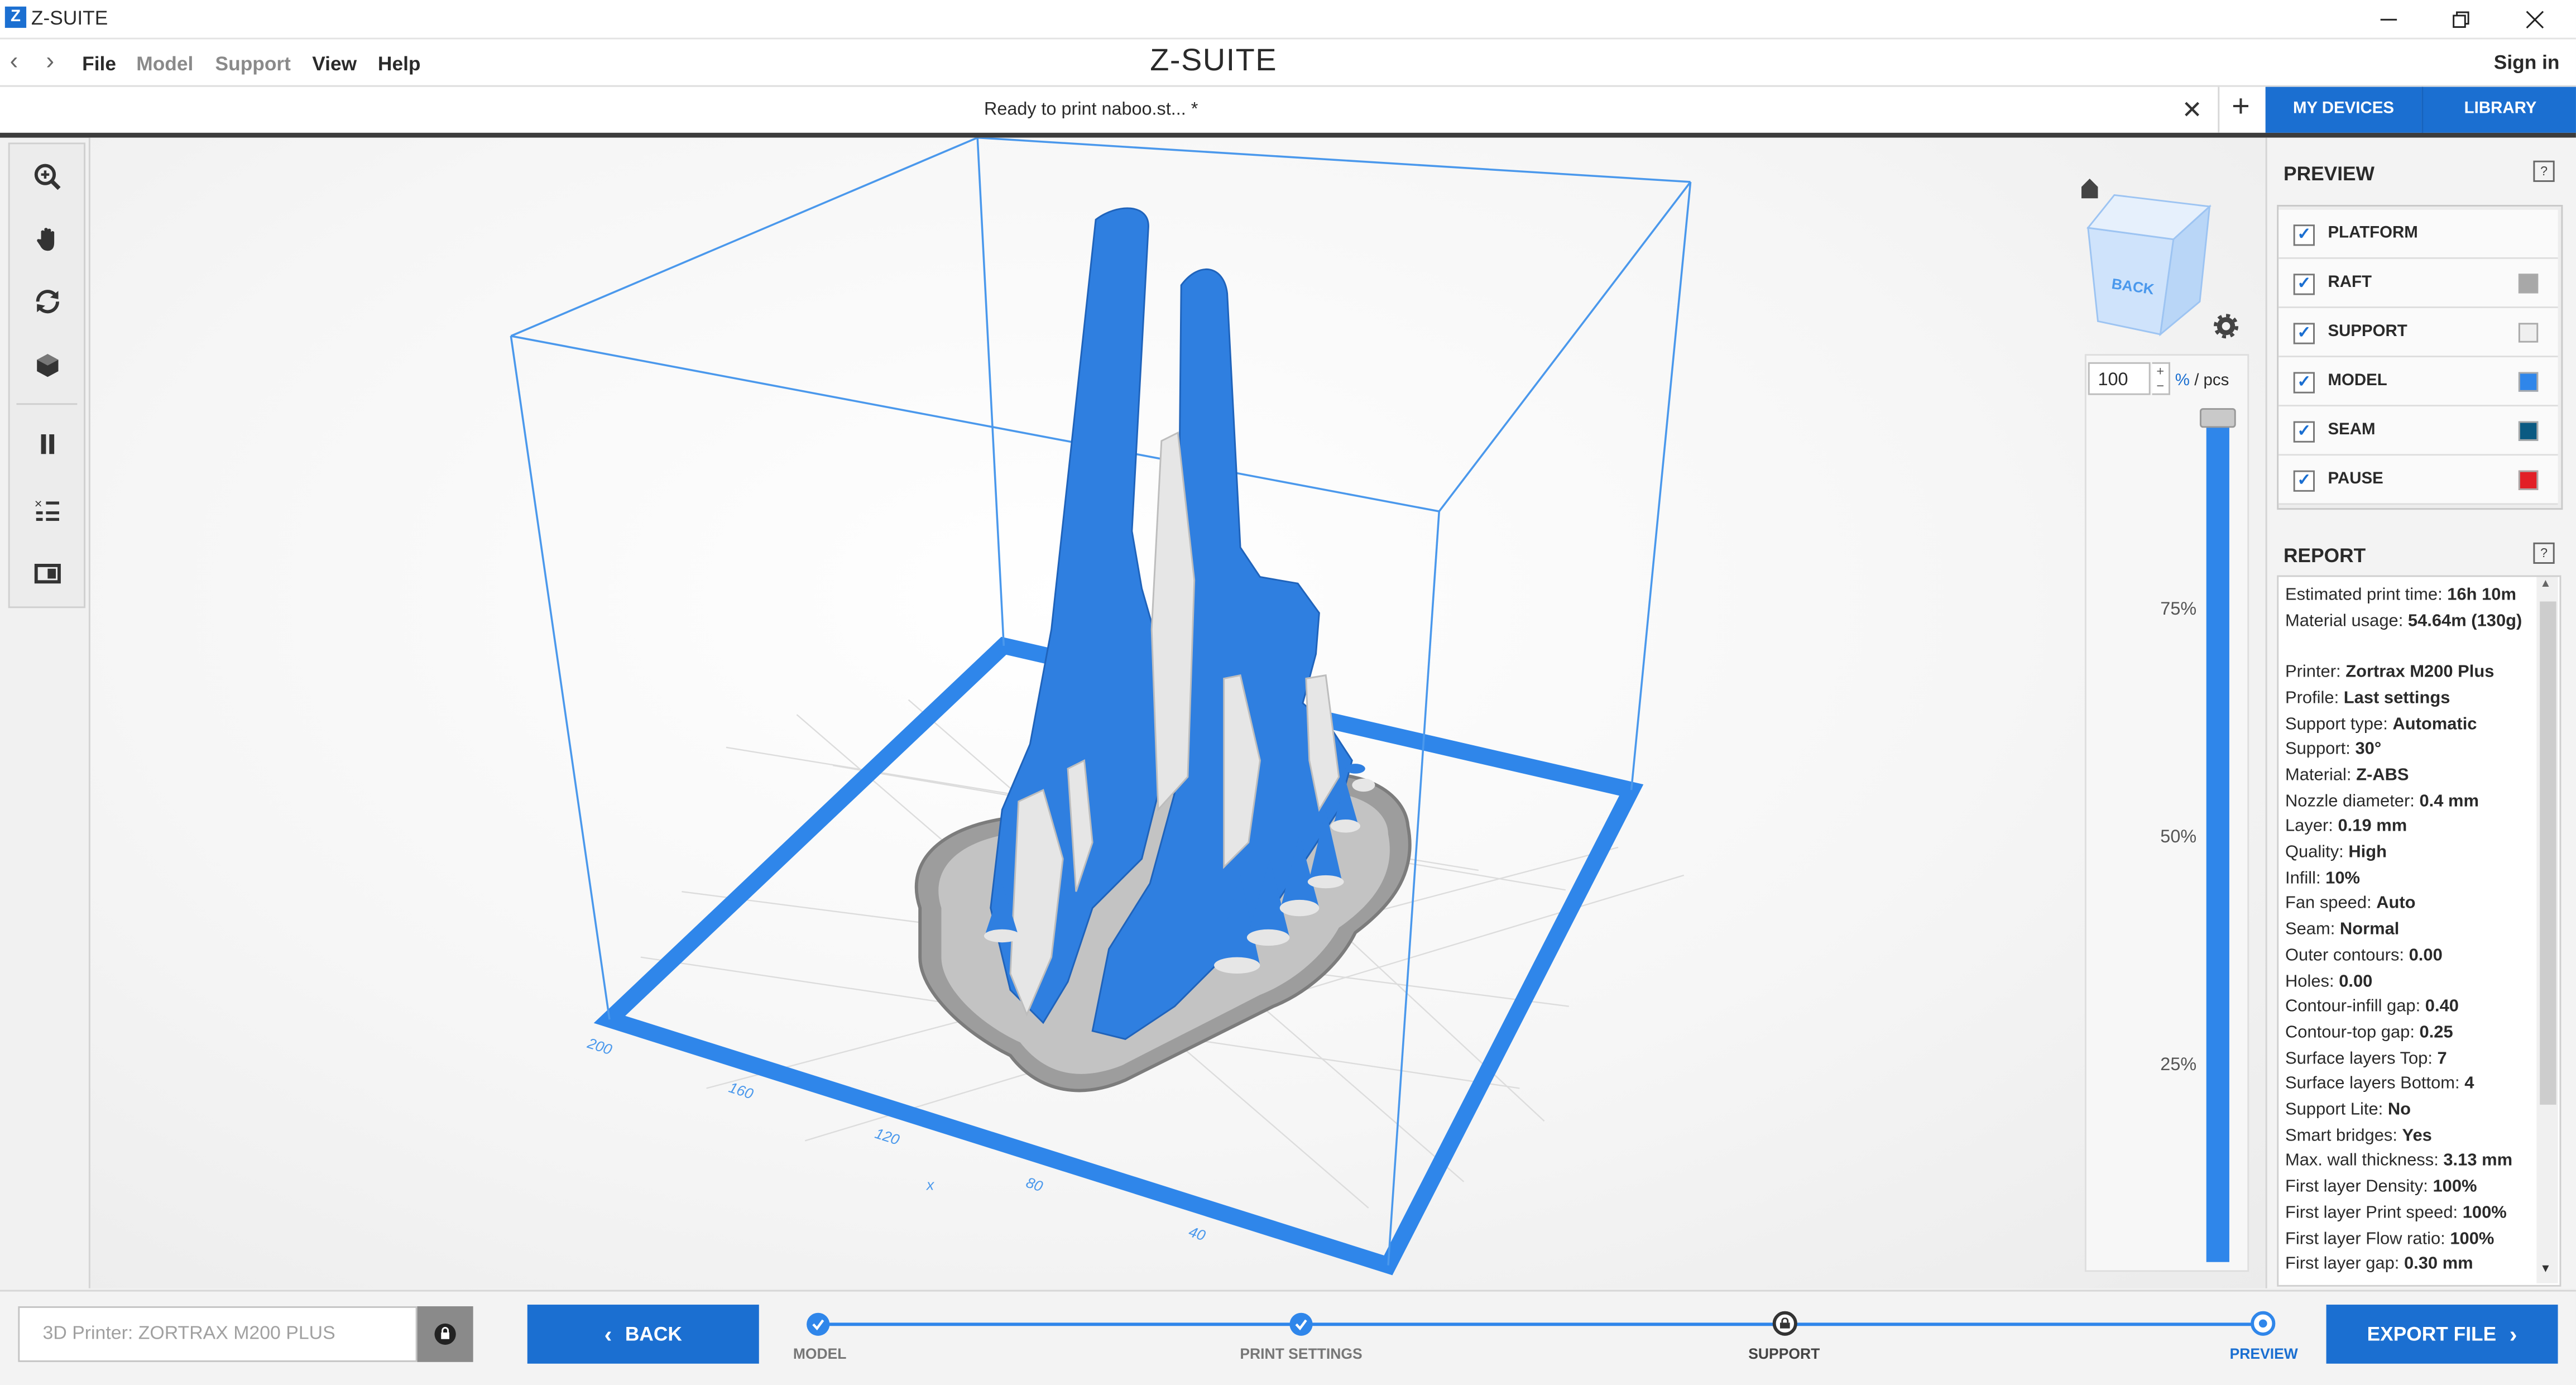 The width and height of the screenshot is (2576, 1385). I want to click on minimize-button, so click(2388, 19).